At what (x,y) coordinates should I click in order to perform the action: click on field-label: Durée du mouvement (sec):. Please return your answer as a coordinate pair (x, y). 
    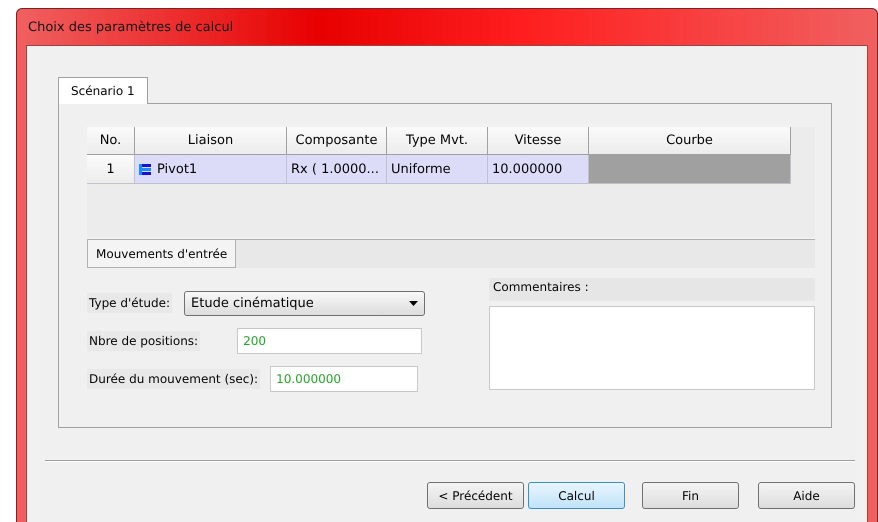
    Looking at the image, I should click on (173, 379).